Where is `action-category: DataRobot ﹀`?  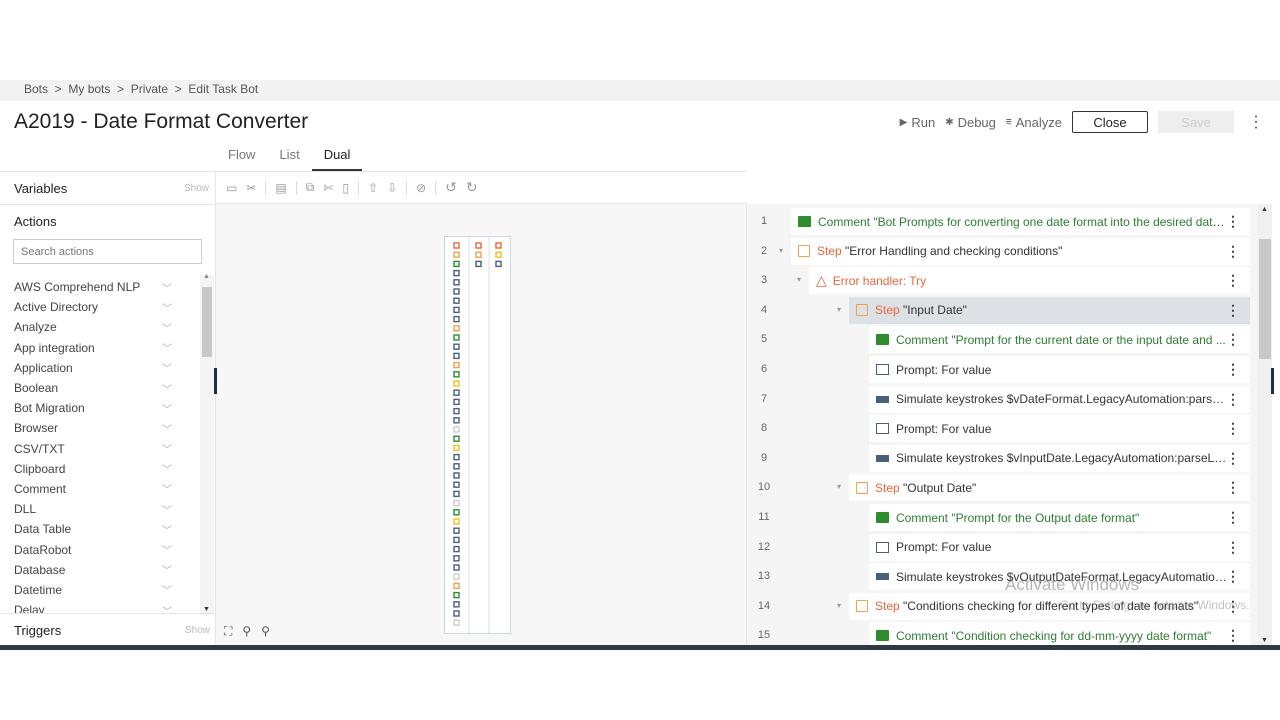
action-category: DataRobot ﹀ is located at coordinates (100, 549).